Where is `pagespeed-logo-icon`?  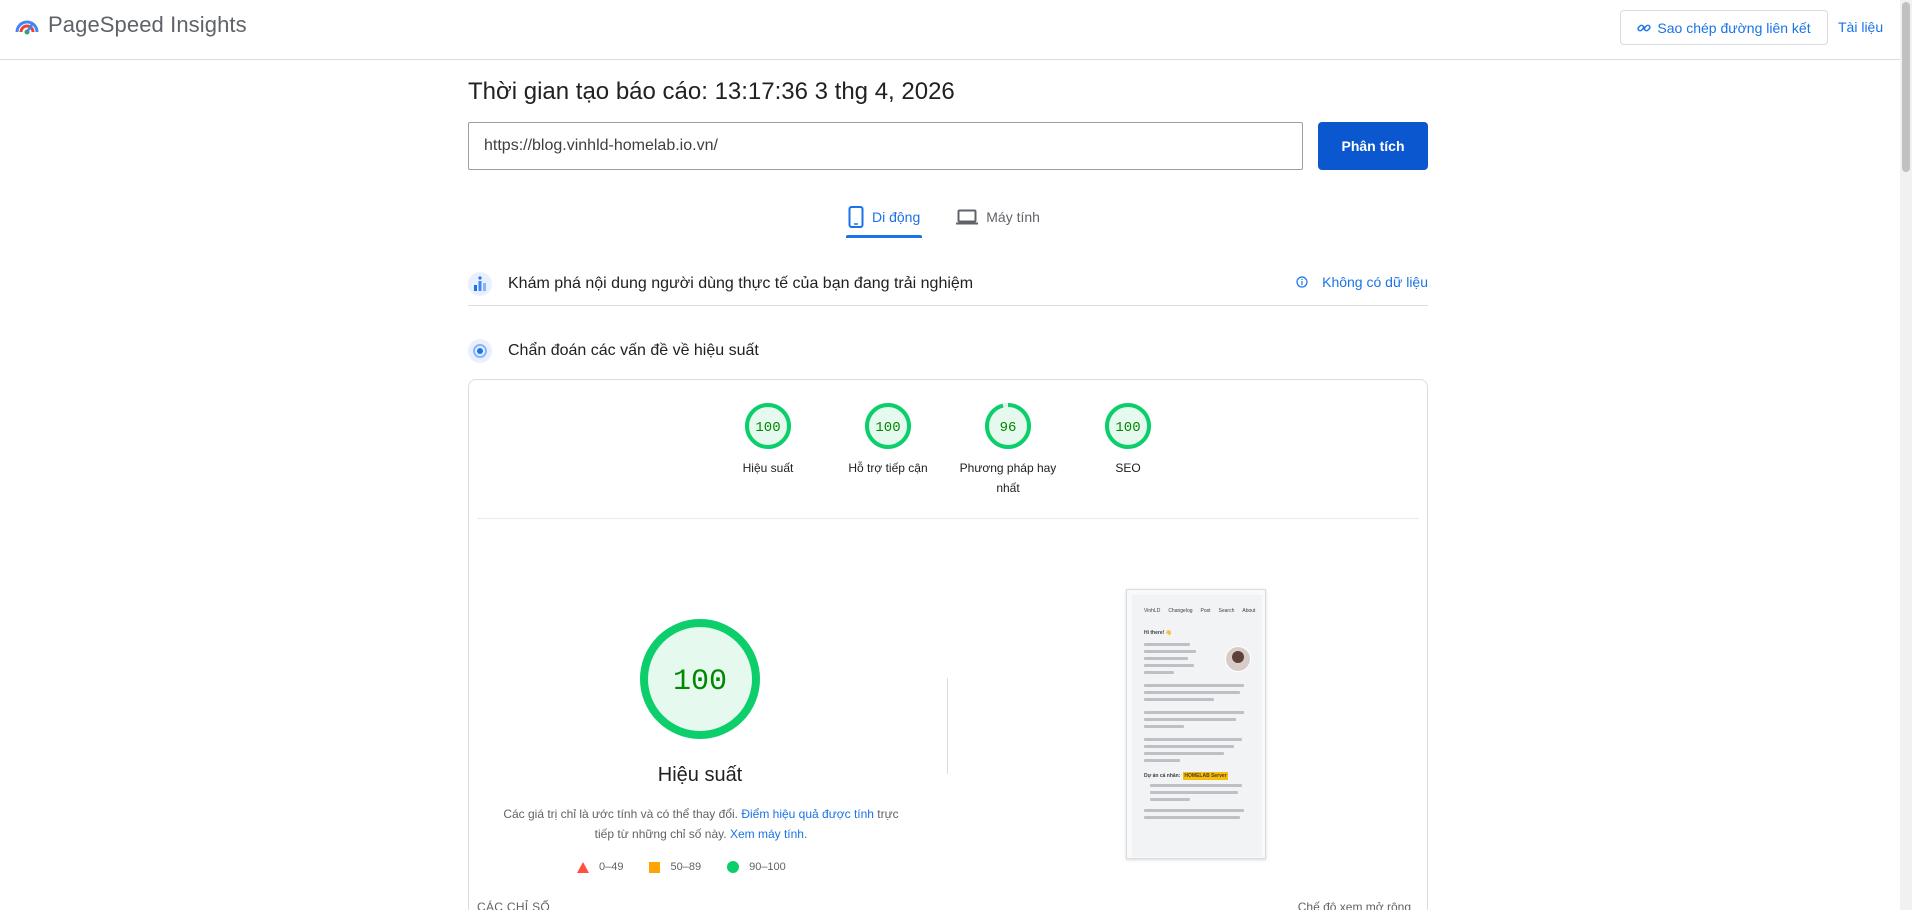
pagespeed-logo-icon is located at coordinates (27, 27).